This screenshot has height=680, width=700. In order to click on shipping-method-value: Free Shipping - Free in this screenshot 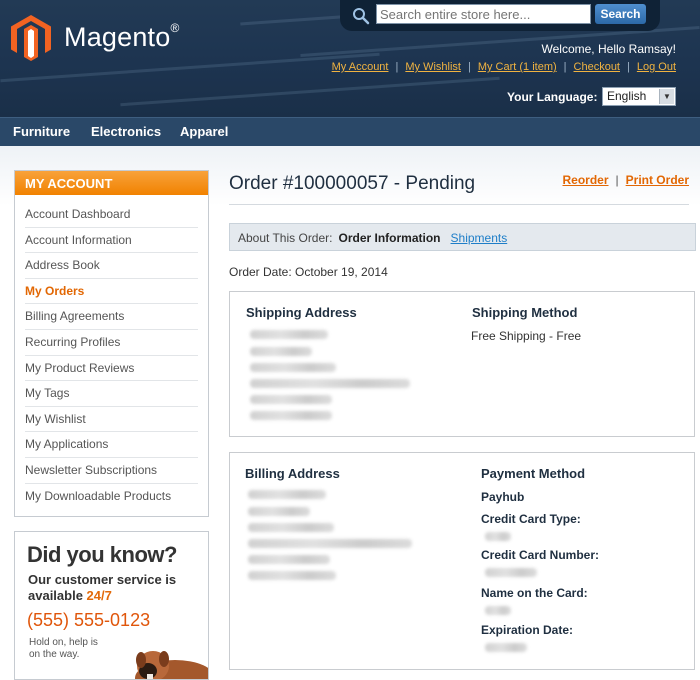, I will do `click(526, 336)`.